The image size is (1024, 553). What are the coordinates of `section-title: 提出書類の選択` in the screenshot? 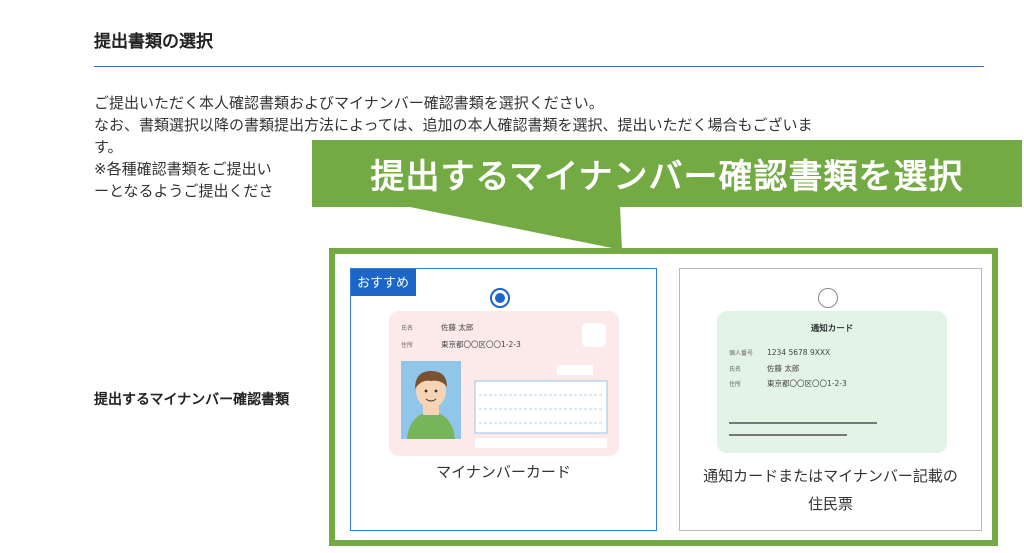 It's located at (153, 42).